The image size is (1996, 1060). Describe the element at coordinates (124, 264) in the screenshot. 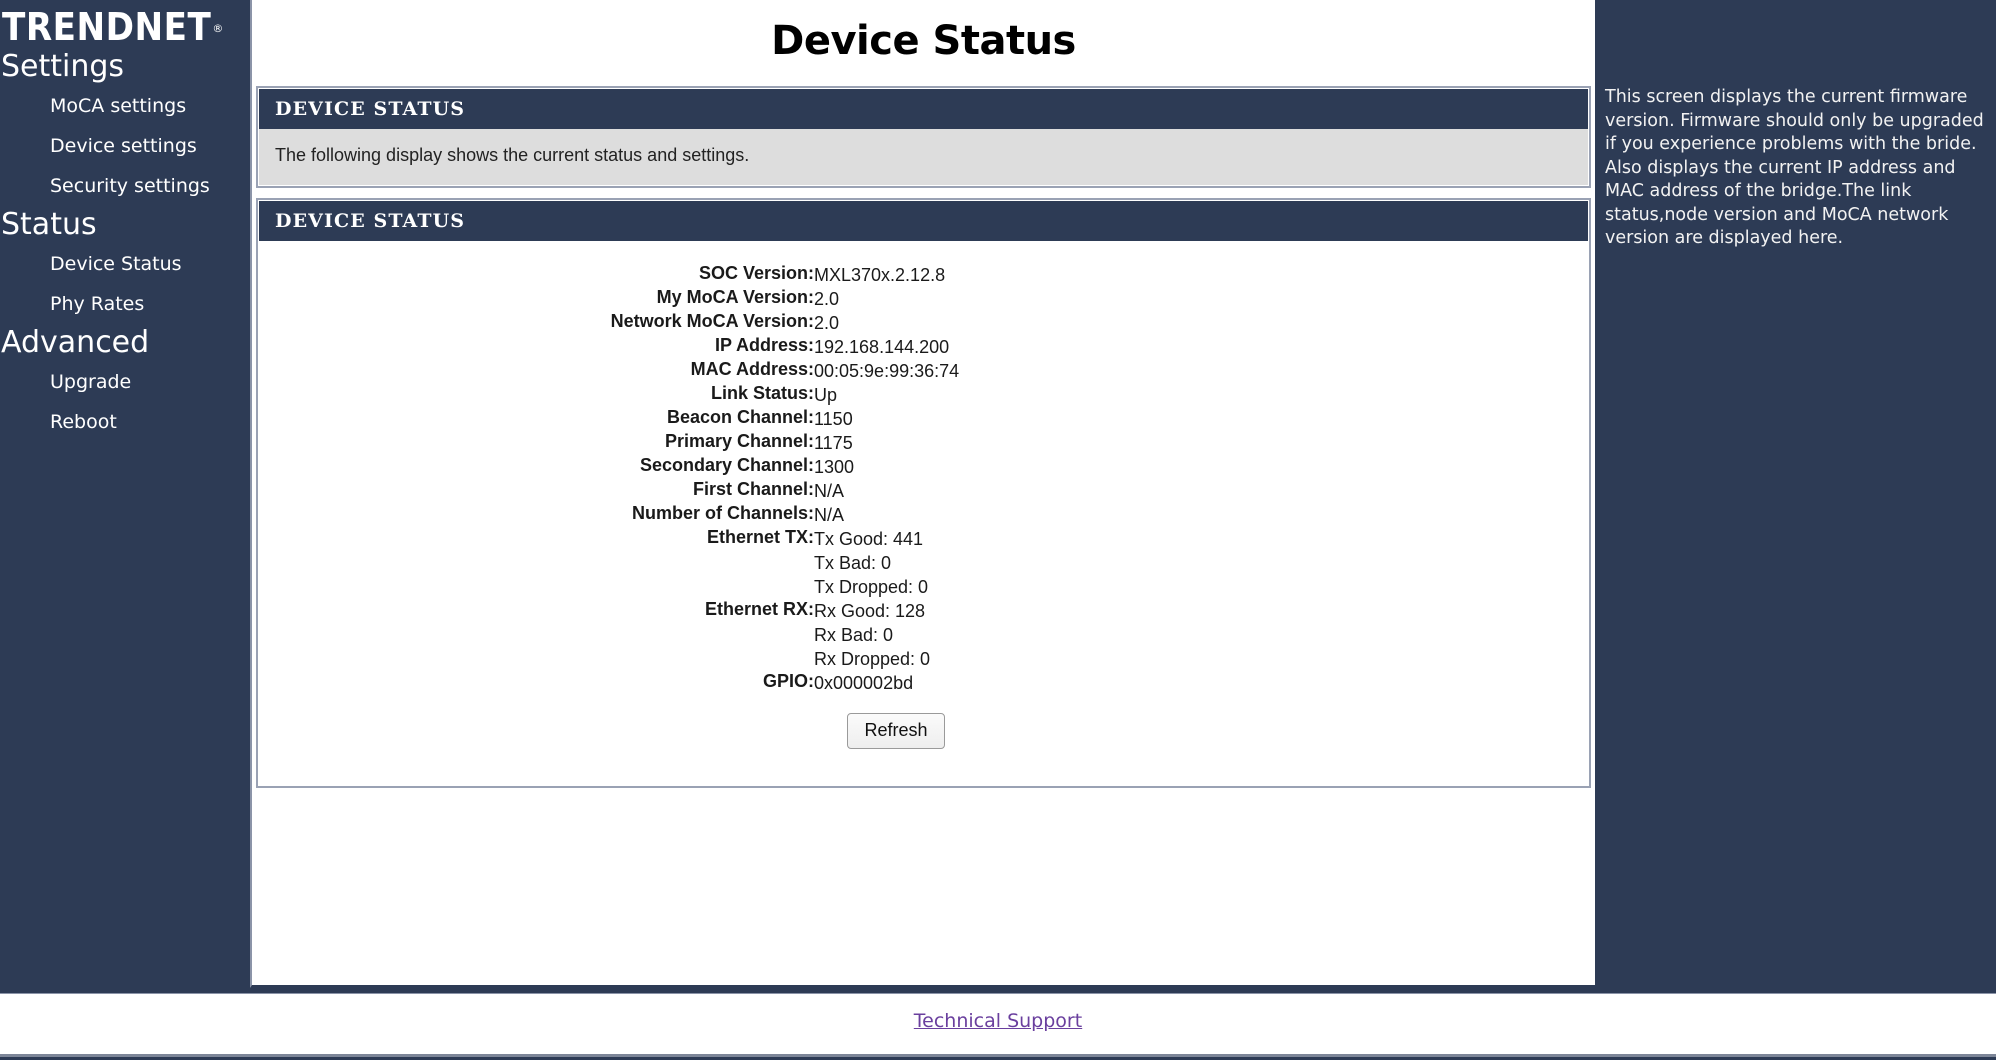

I see `sidebar-item-device-status: Device Status` at that location.